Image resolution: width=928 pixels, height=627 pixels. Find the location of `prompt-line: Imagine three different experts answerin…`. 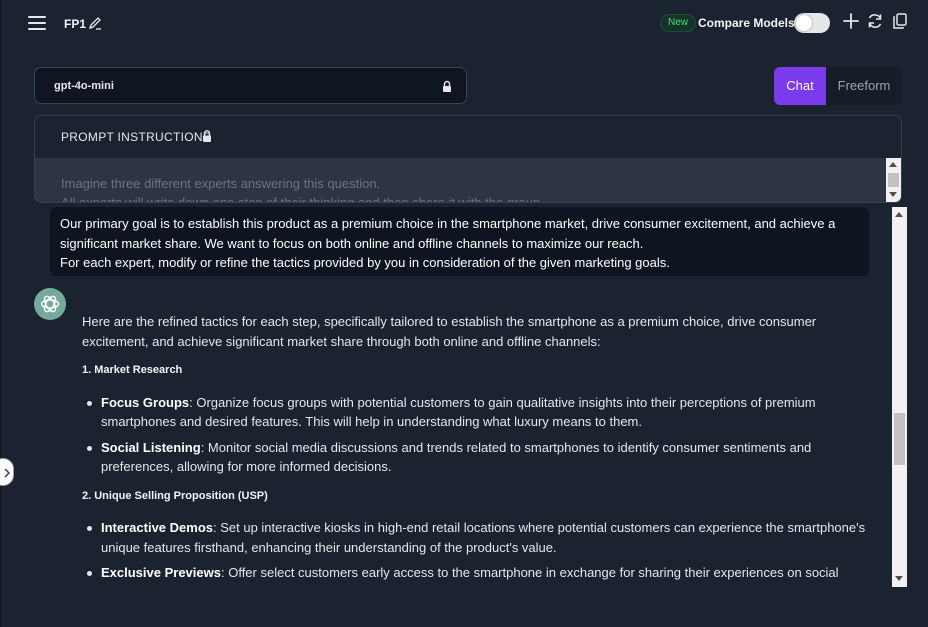

prompt-line: Imagine three different experts answerin… is located at coordinates (221, 183).